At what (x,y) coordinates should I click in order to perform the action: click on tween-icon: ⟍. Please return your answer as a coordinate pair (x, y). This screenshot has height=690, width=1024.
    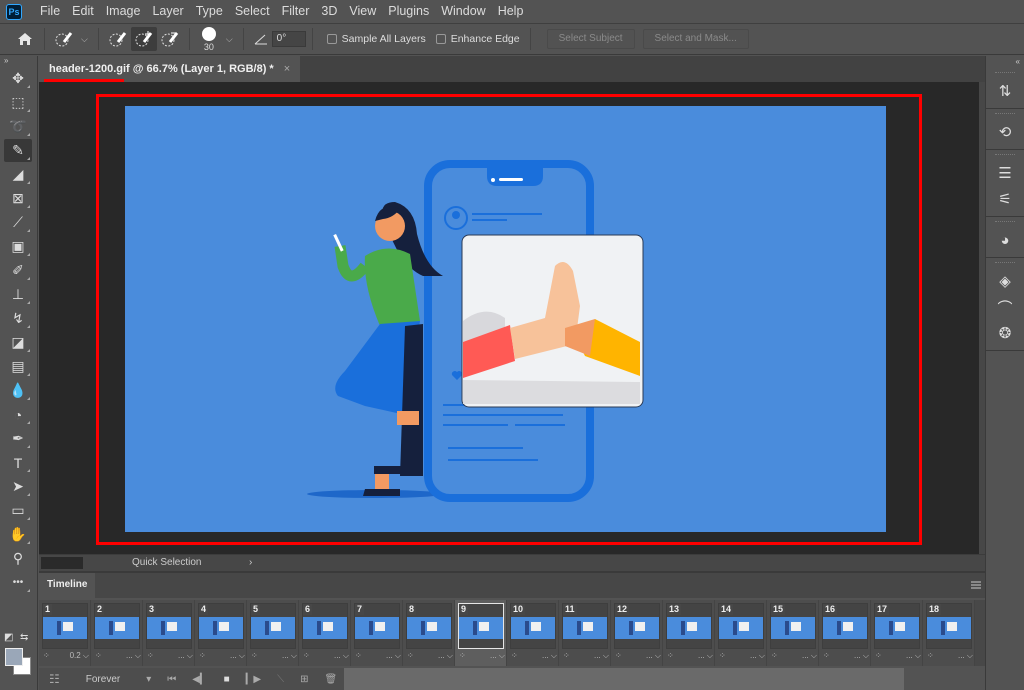
    Looking at the image, I should click on (280, 679).